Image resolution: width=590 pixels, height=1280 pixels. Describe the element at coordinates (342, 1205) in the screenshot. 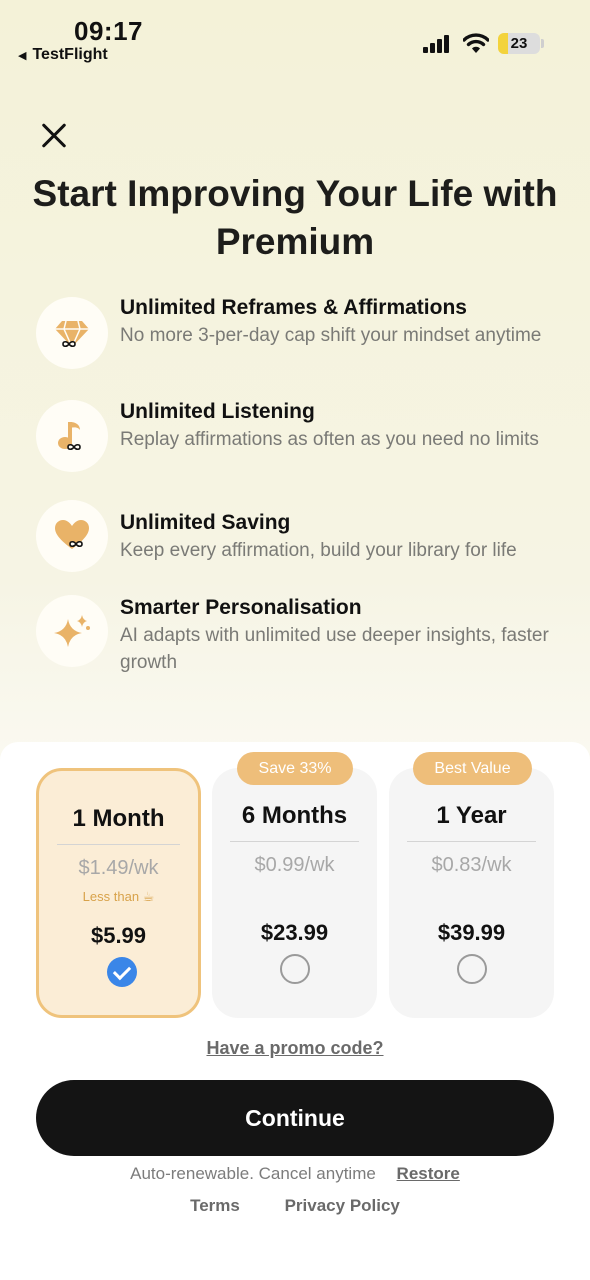

I see `privacy-policy-link: Privacy Policy` at that location.